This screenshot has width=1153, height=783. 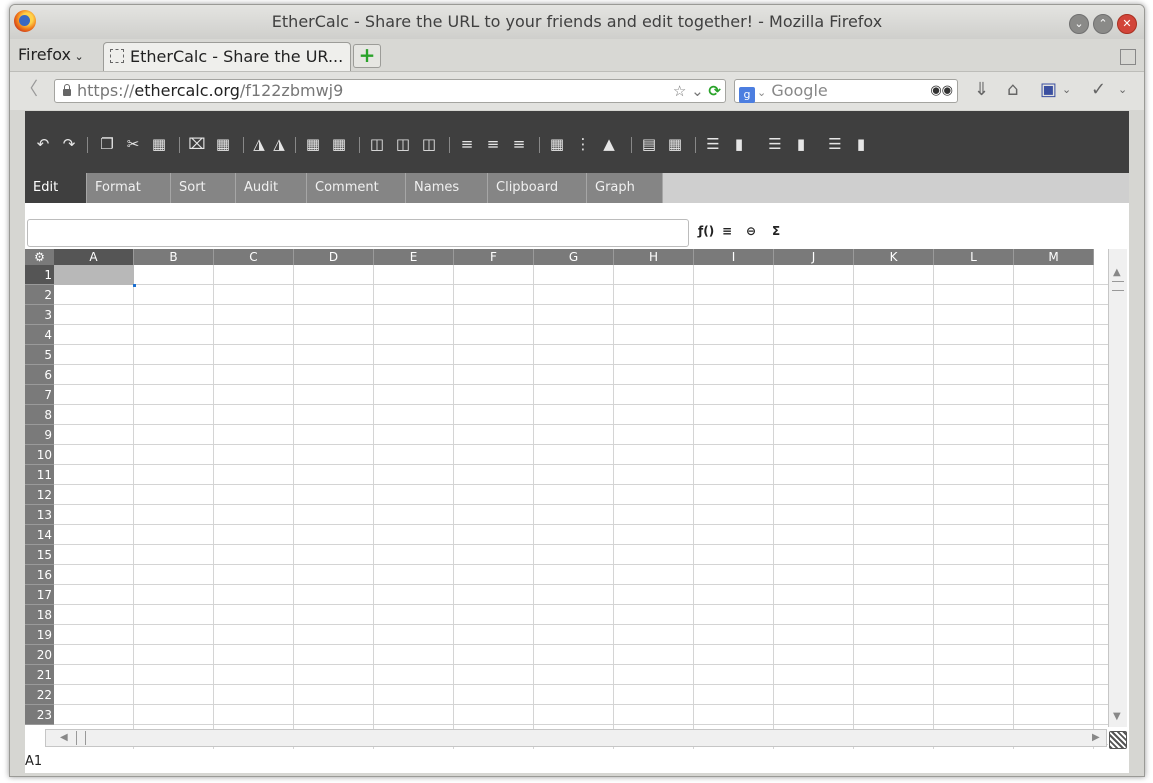 What do you see at coordinates (1128, 57) in the screenshot?
I see `tab-groups-icon` at bounding box center [1128, 57].